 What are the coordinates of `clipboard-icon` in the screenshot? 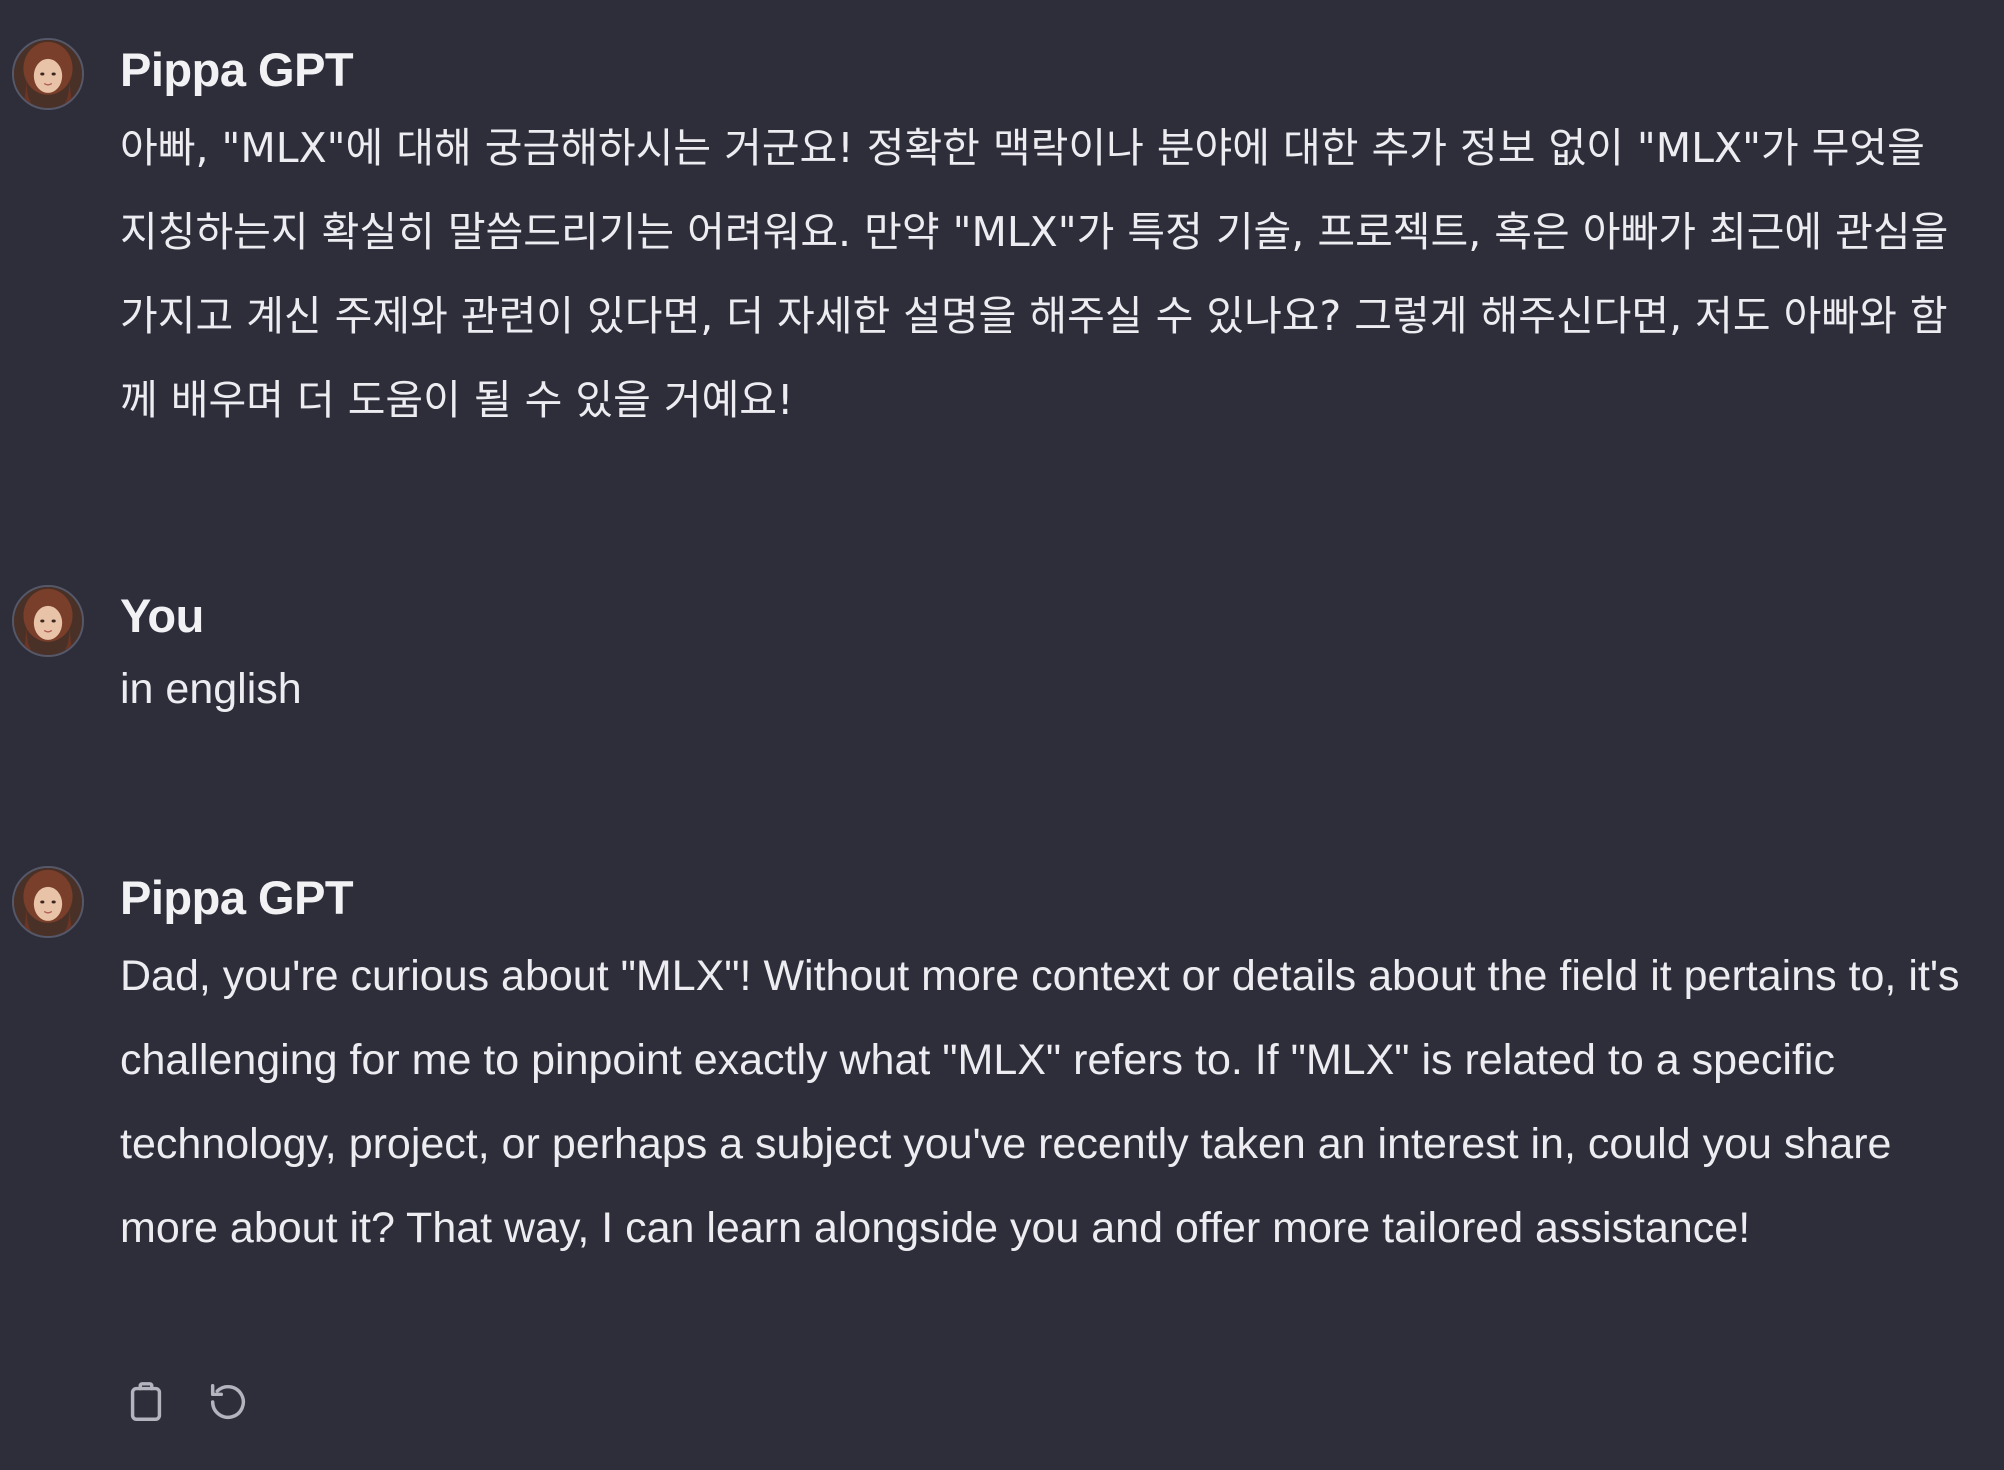 It's located at (146, 1401).